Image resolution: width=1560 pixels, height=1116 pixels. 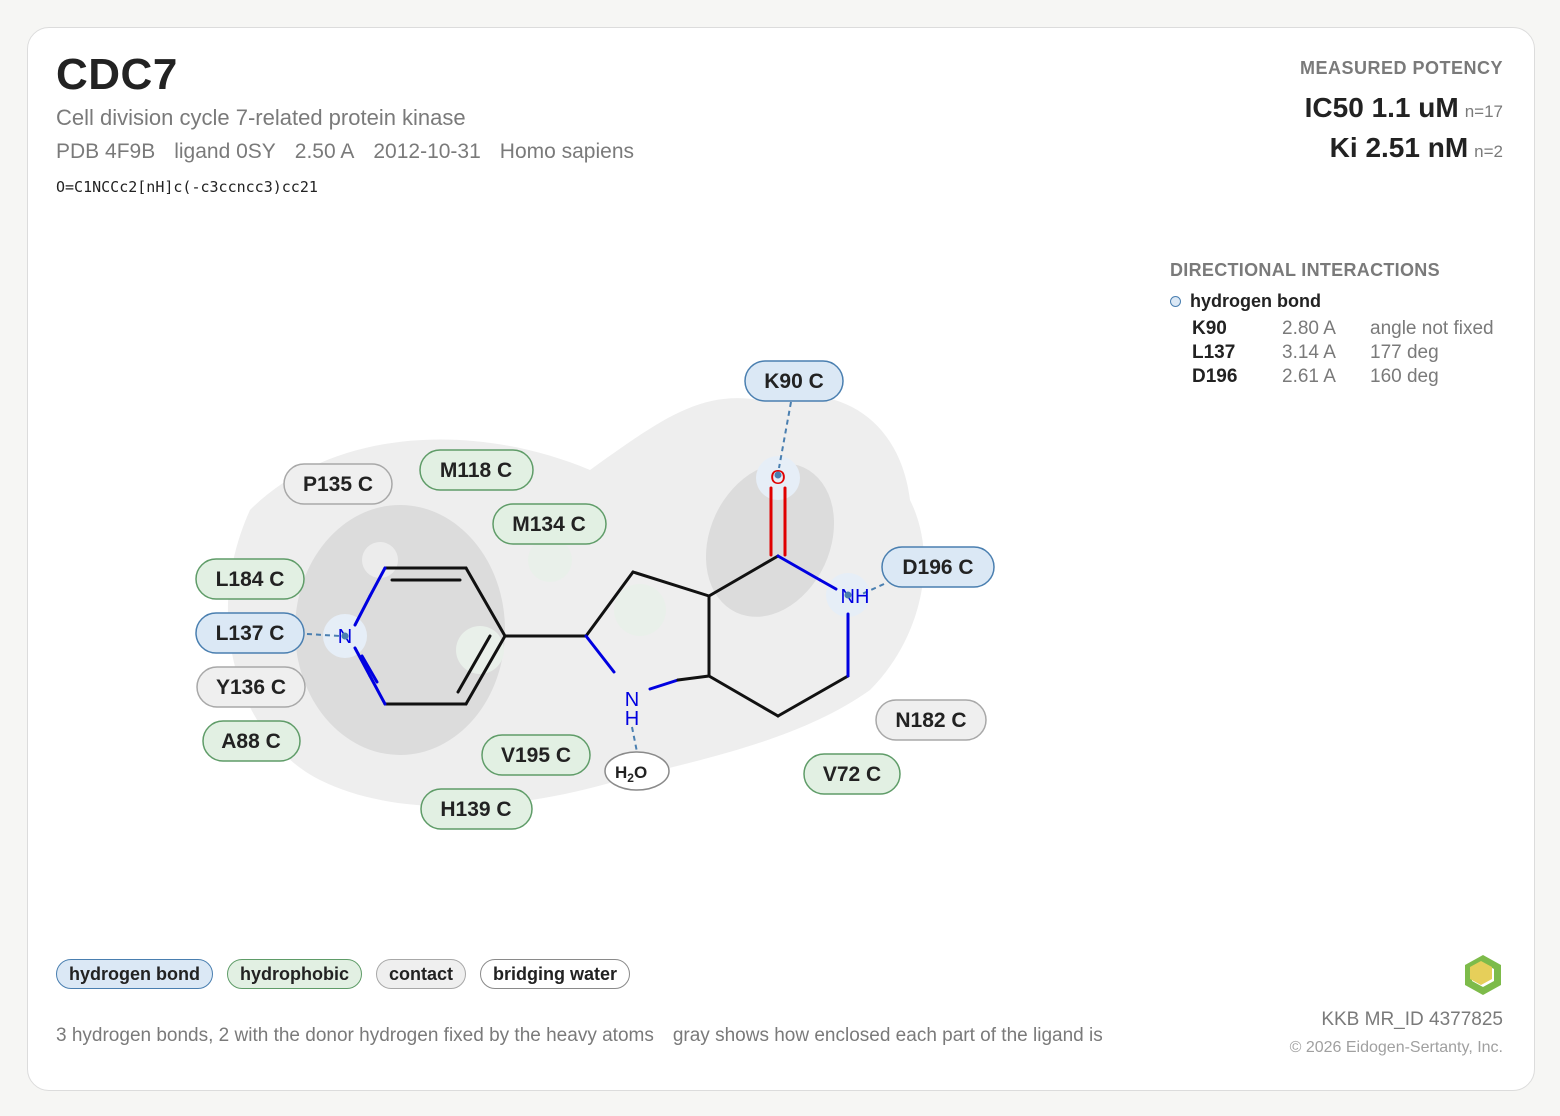 I want to click on residue-label: D196 C, so click(x=937, y=567).